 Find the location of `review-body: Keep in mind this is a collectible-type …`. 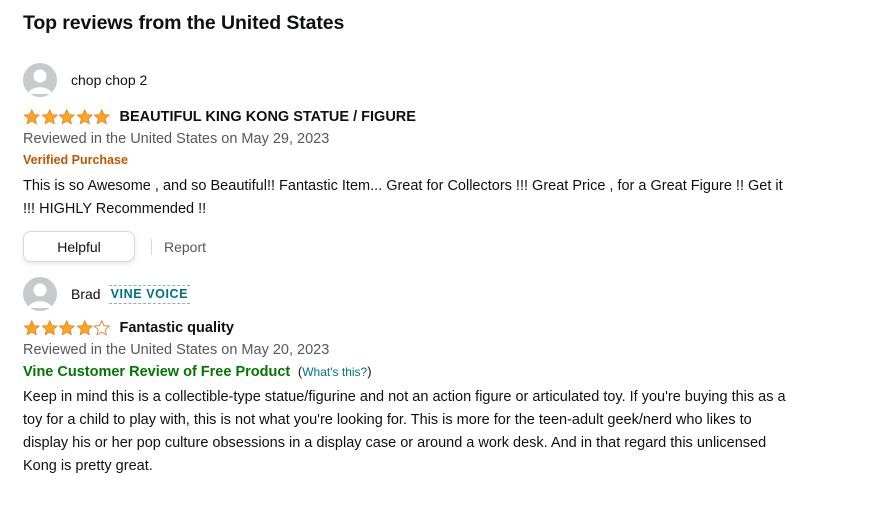

review-body: Keep in mind this is a collectible-type … is located at coordinates (404, 431).